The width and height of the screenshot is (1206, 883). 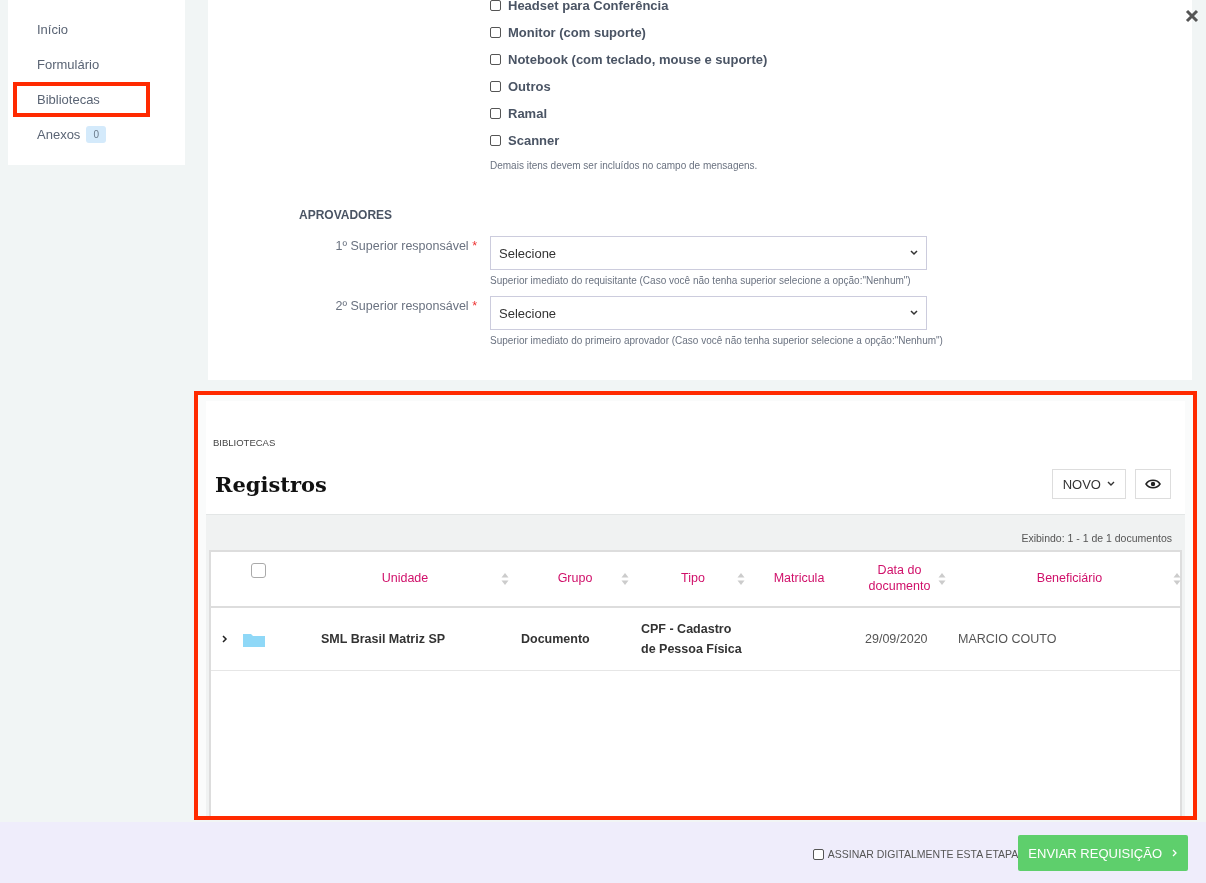 I want to click on breadcrumb: BIBLIOTECAS, so click(x=244, y=442).